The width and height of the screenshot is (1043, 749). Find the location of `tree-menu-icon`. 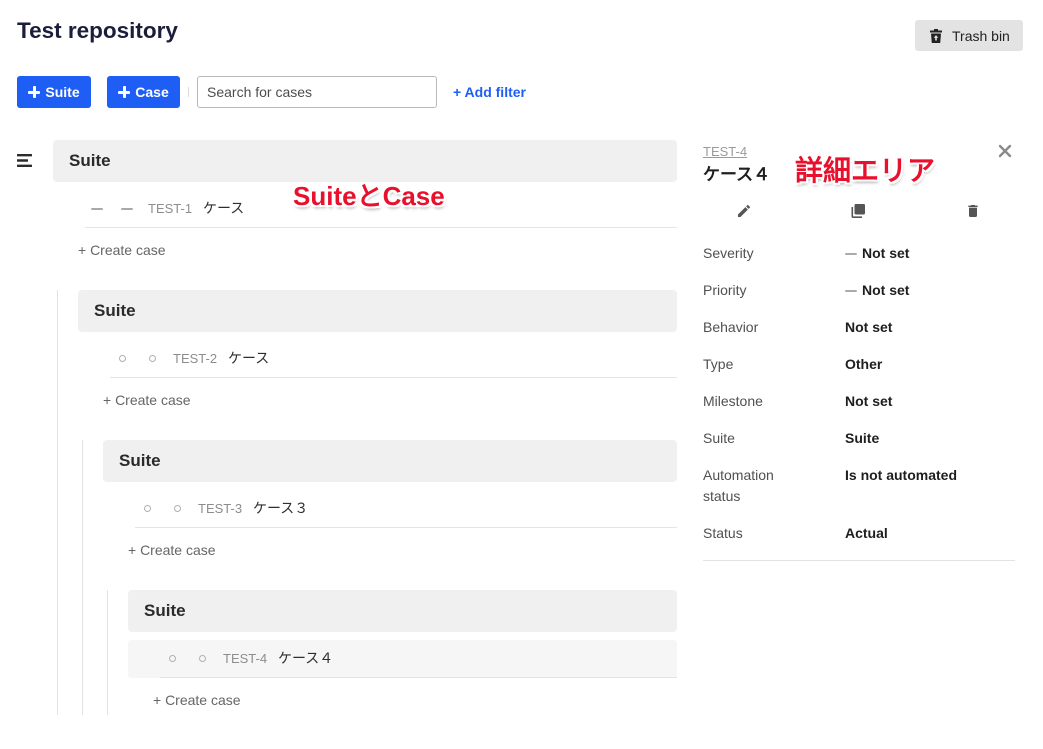

tree-menu-icon is located at coordinates (25, 160).